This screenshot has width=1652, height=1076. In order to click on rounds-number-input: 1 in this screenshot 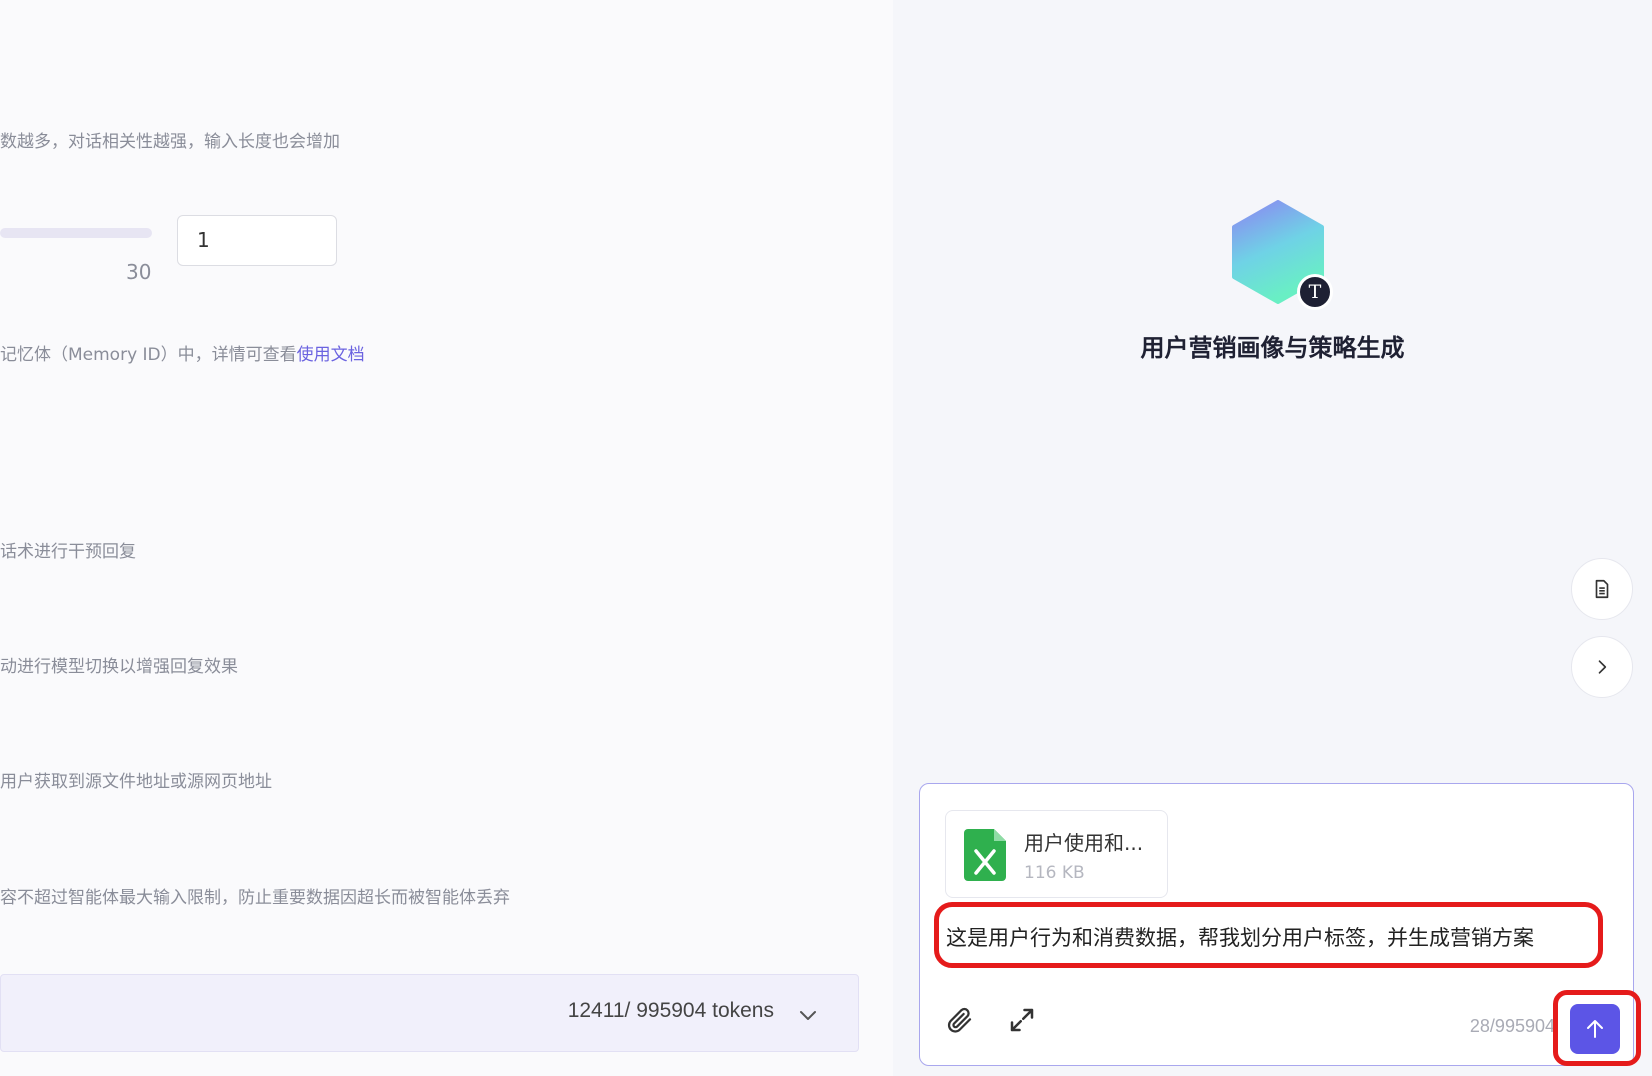, I will do `click(257, 240)`.